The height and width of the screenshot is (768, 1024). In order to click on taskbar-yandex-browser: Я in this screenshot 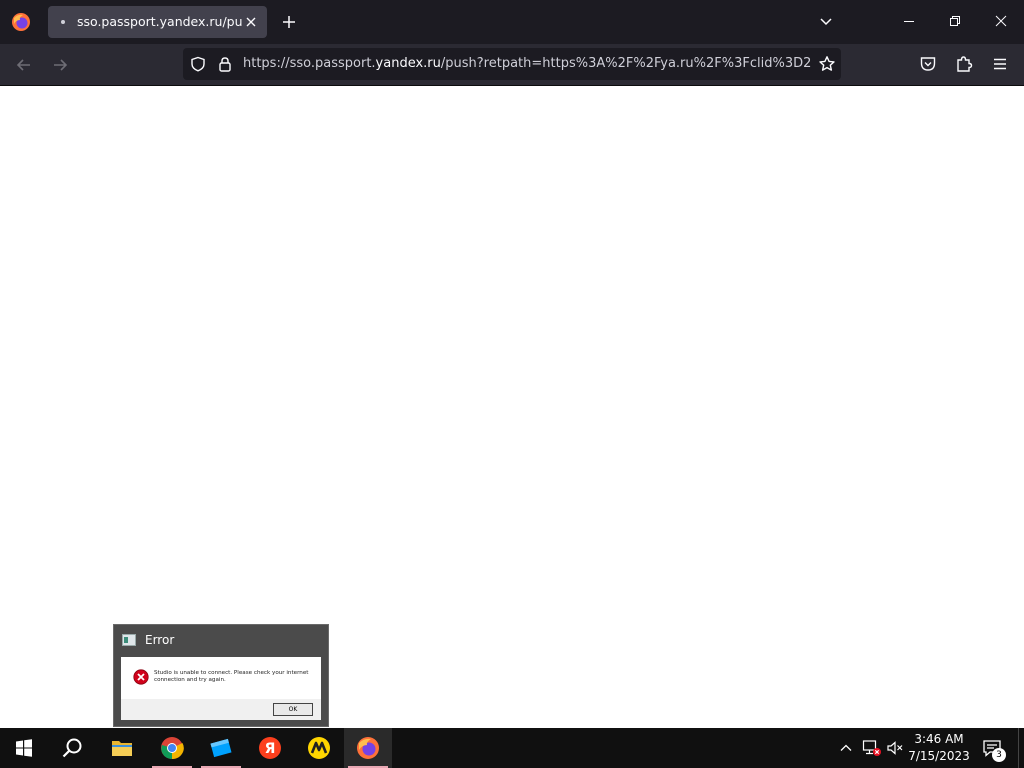, I will do `click(270, 748)`.